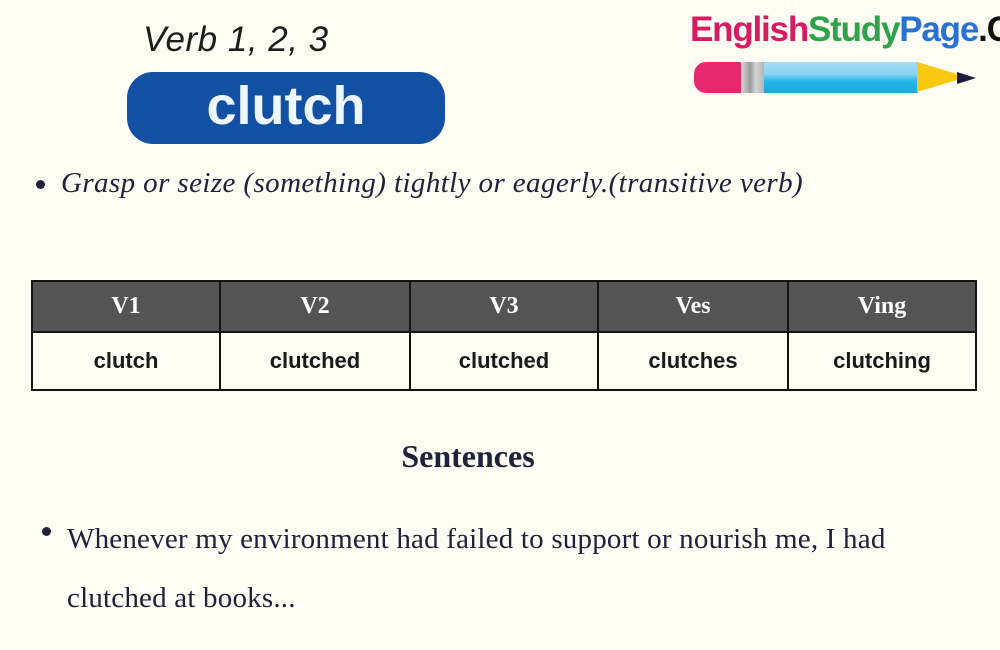 This screenshot has height=650, width=1000. I want to click on brand-part-study: Study, so click(854, 29).